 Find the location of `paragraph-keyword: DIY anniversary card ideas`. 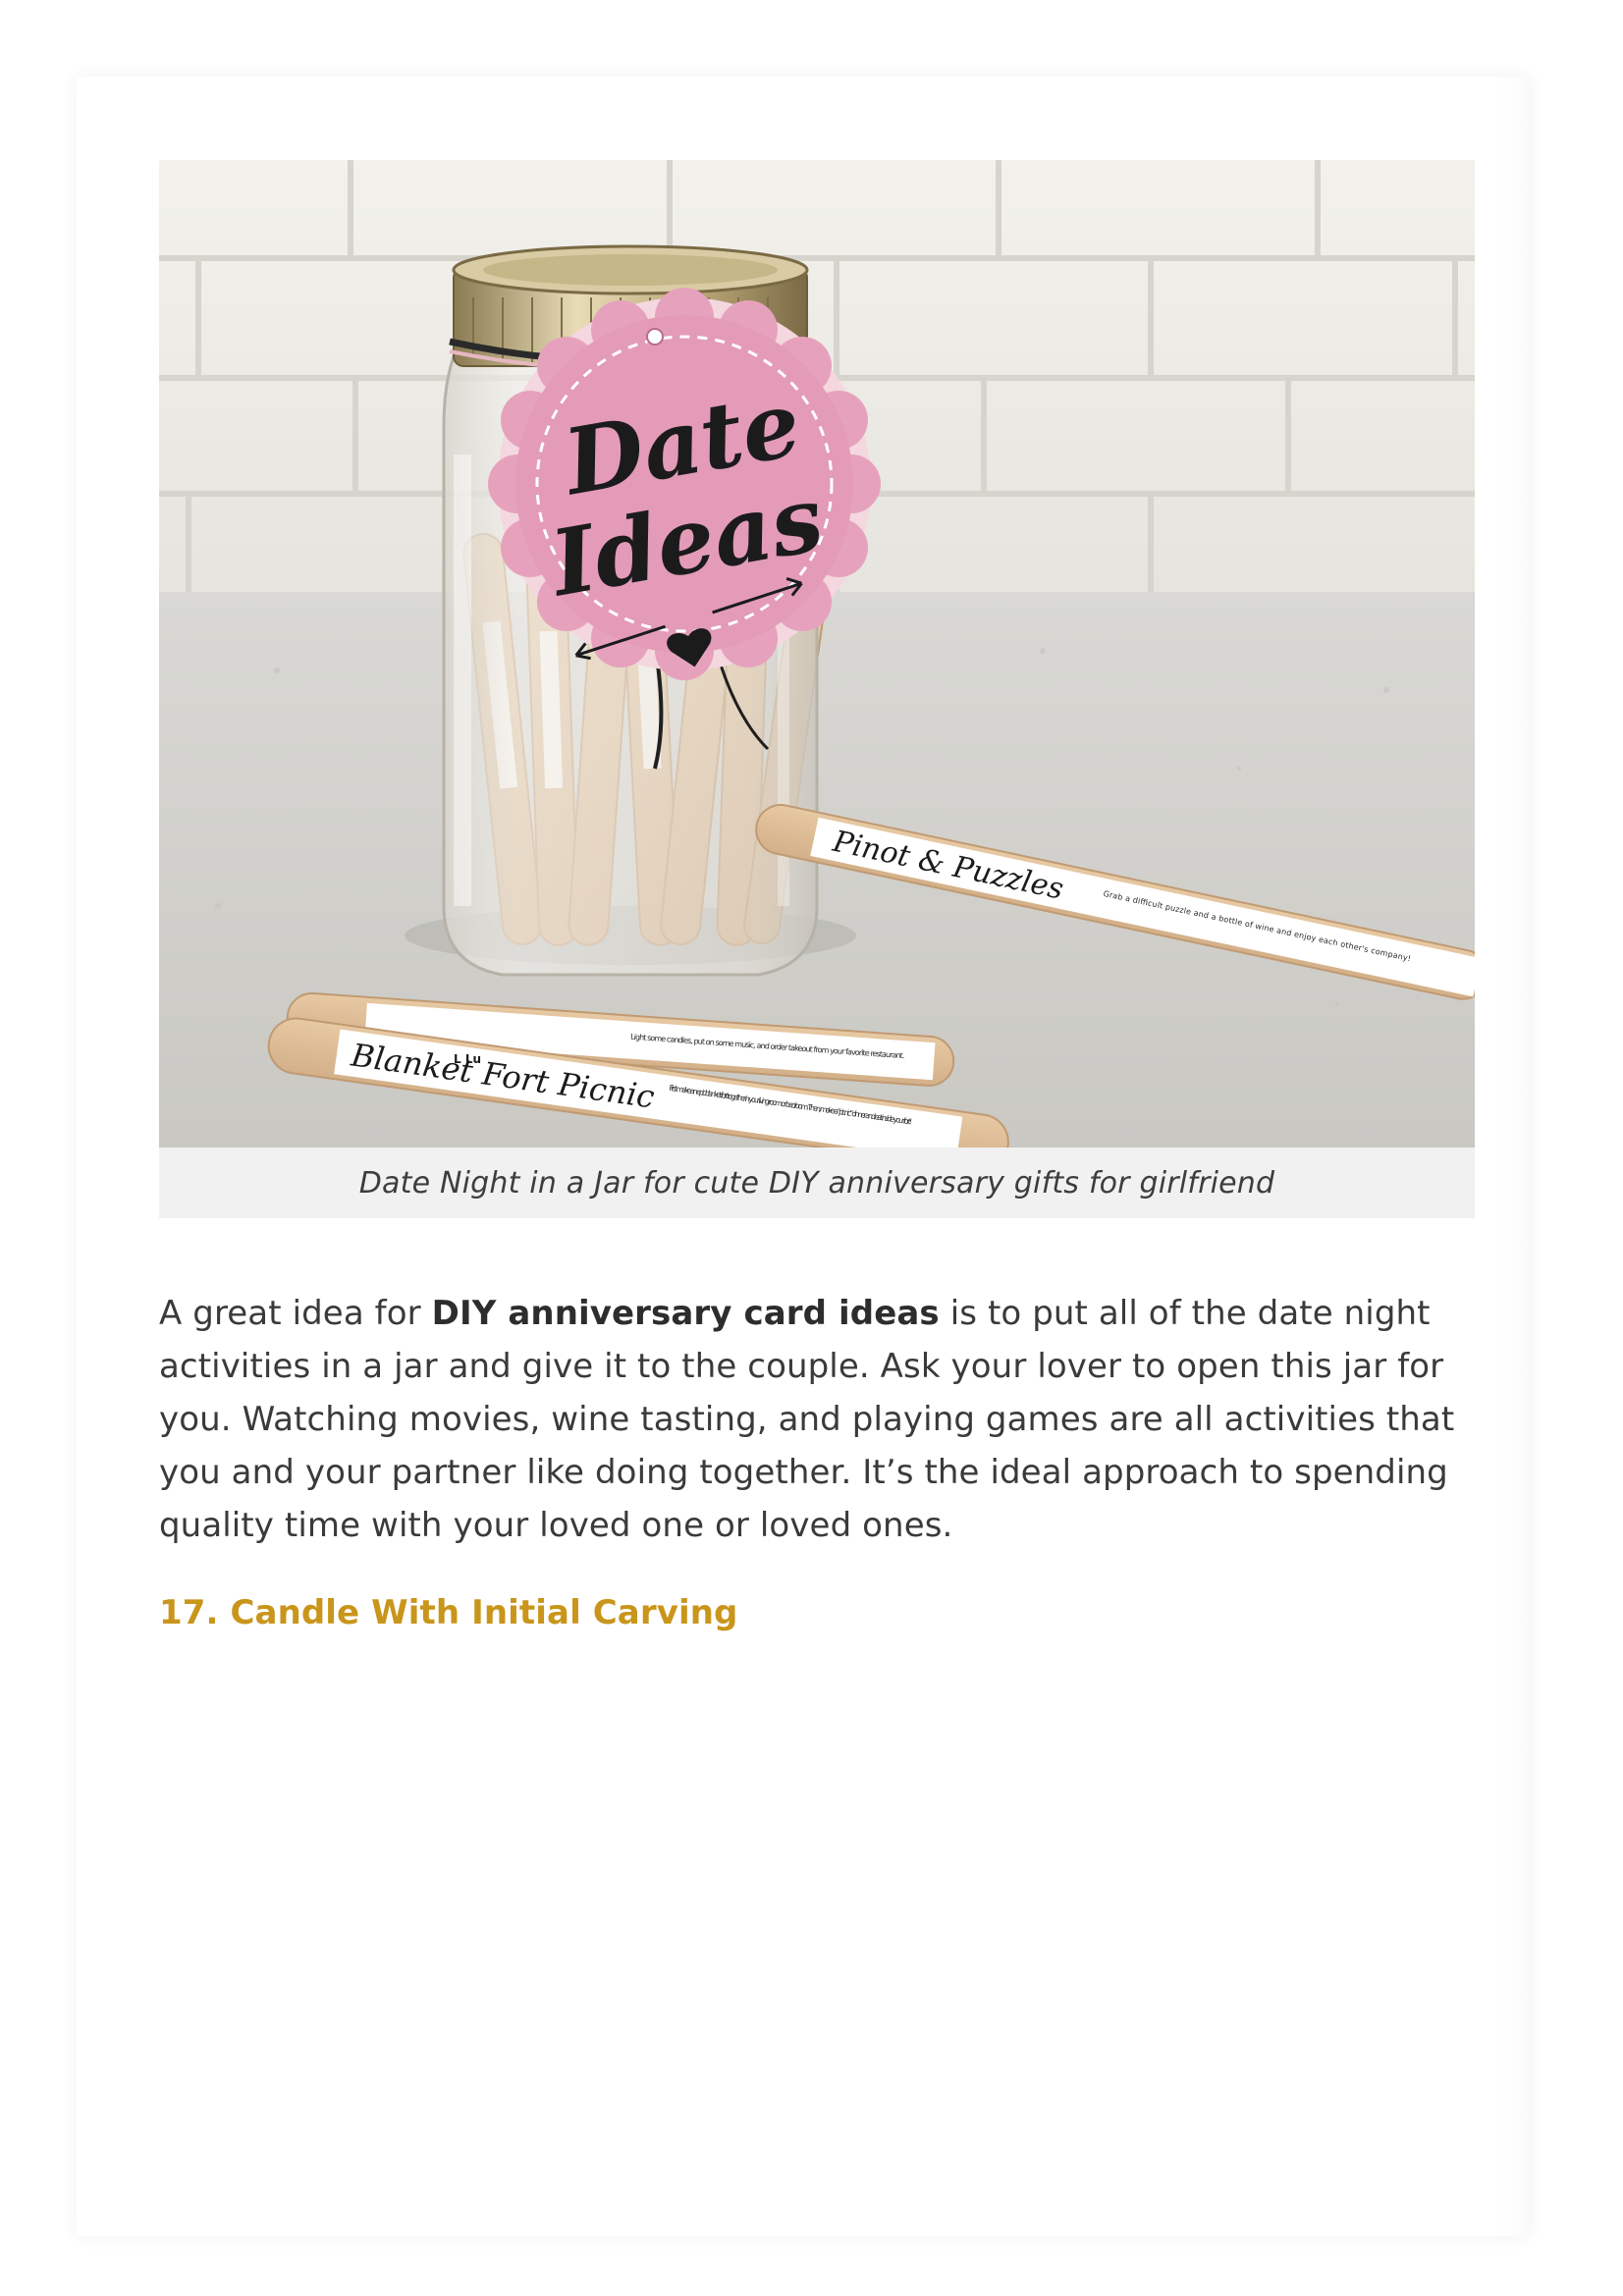

paragraph-keyword: DIY anniversary card ideas is located at coordinates (685, 1314).